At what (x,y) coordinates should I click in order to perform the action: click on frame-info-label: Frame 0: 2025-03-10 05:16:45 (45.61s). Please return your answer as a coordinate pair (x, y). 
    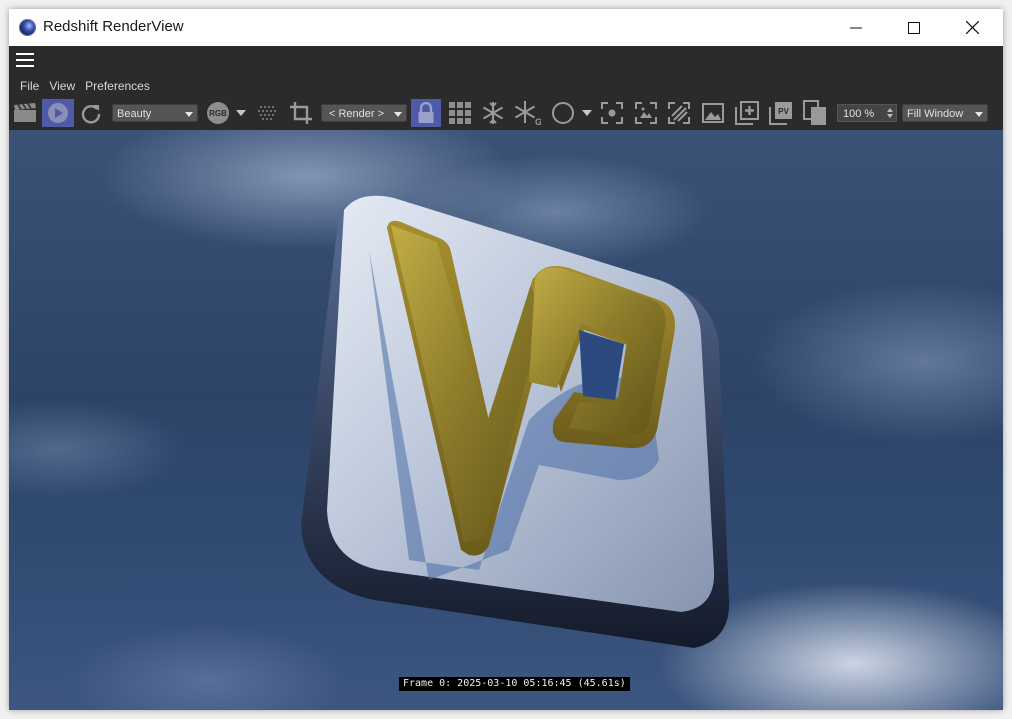
    Looking at the image, I should click on (514, 684).